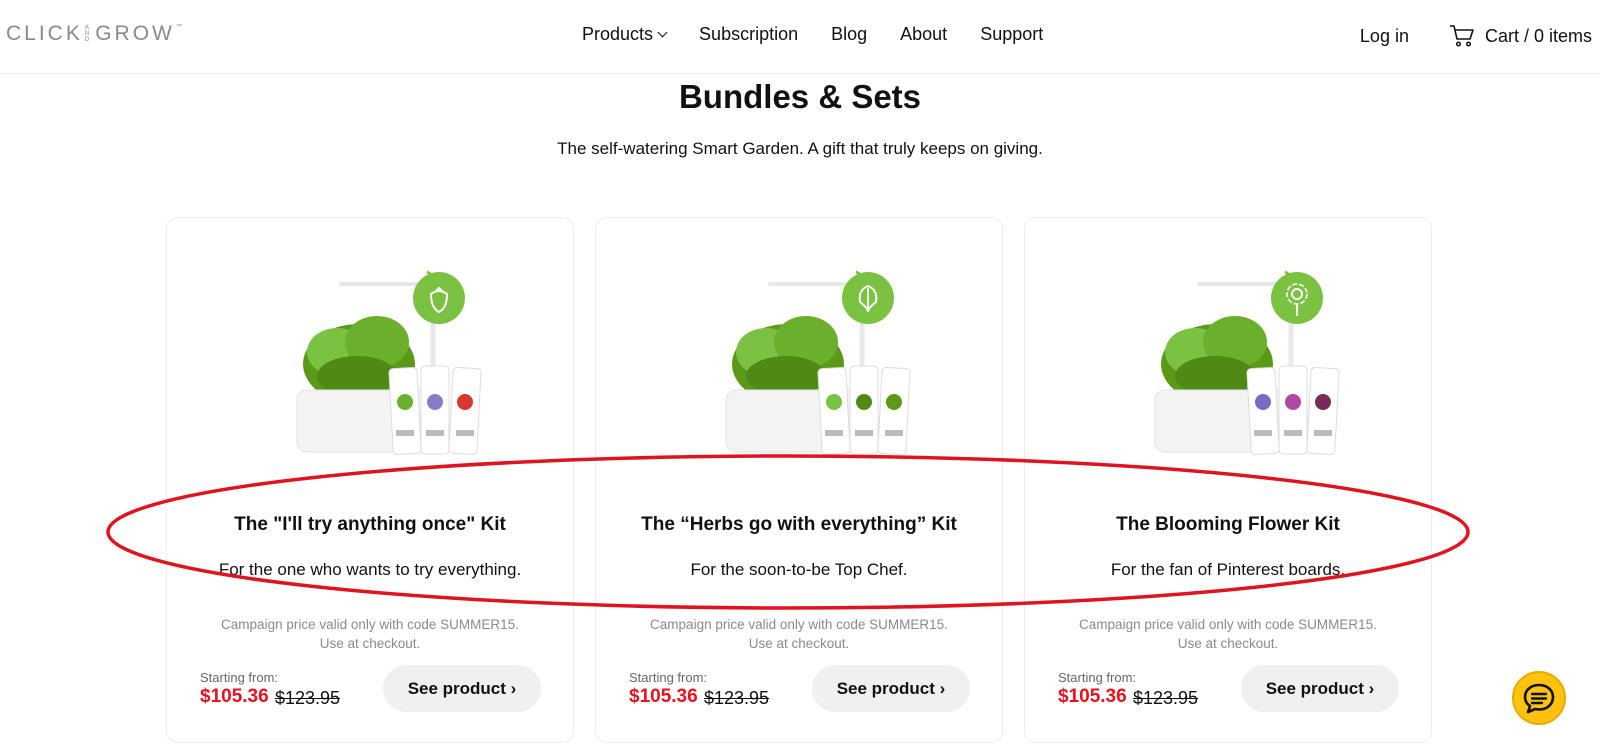 Image resolution: width=1600 pixels, height=754 pixels. What do you see at coordinates (178, 27) in the screenshot?
I see `logo-trademark: ™` at bounding box center [178, 27].